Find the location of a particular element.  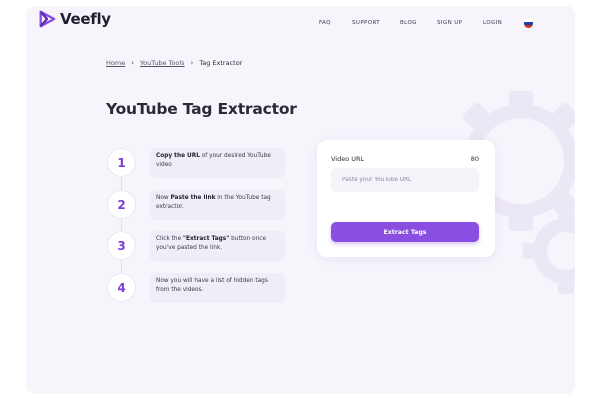

char-count: 80 is located at coordinates (474, 159).